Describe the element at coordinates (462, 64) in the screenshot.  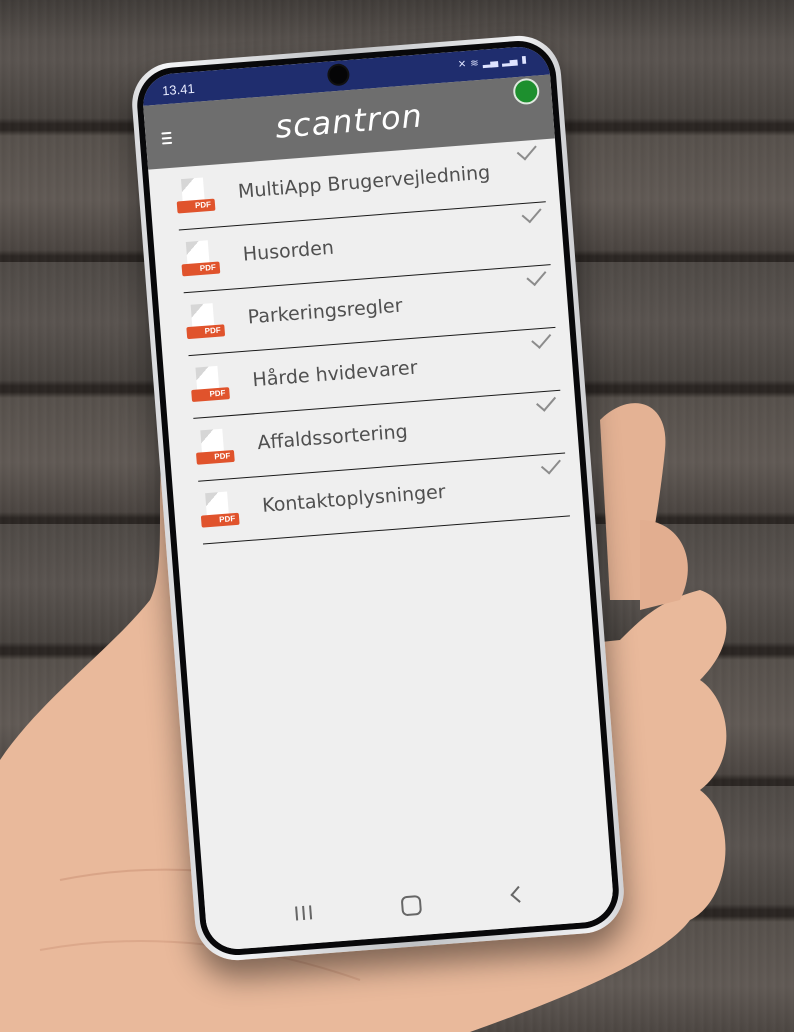
I see `mute-icon: ✕` at that location.